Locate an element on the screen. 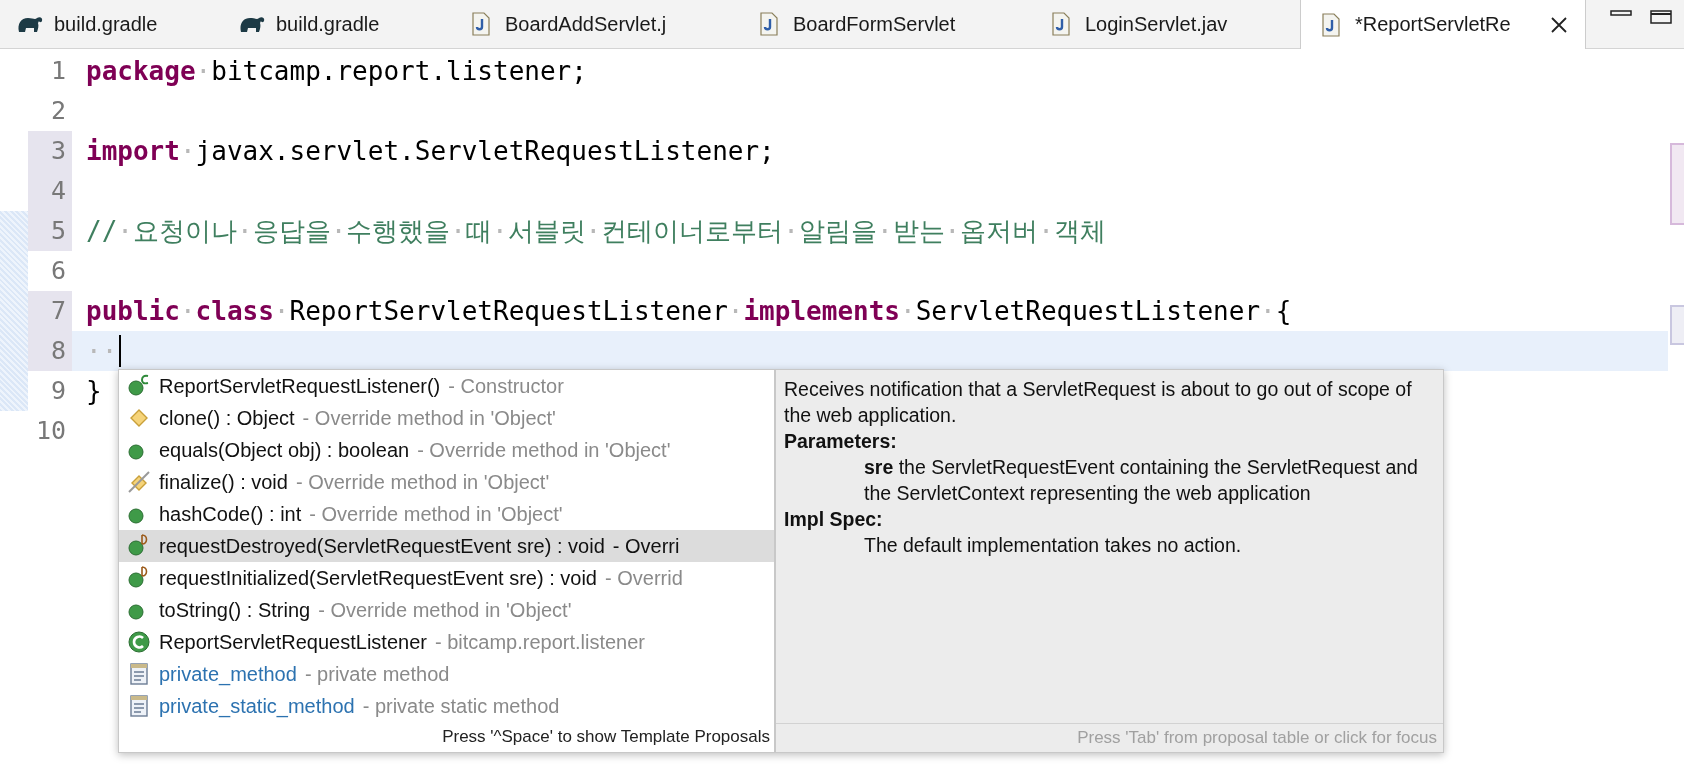  proposal-detail: - Overrid is located at coordinates (644, 578).